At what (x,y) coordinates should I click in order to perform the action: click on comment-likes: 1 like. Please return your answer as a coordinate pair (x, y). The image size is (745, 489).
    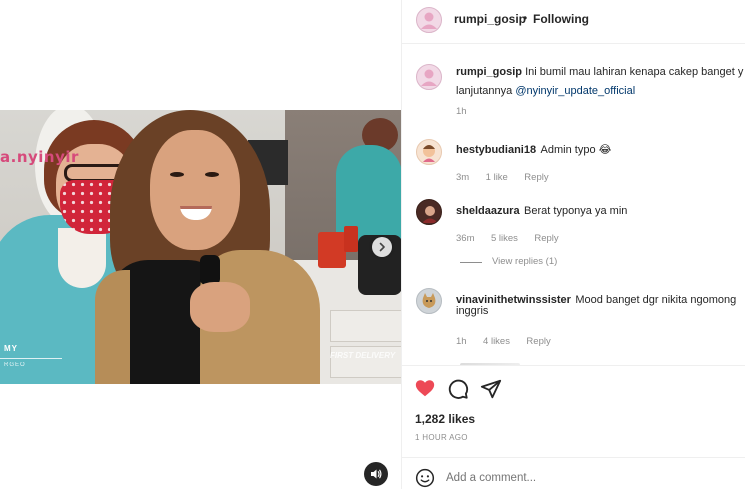
    Looking at the image, I should click on (497, 177).